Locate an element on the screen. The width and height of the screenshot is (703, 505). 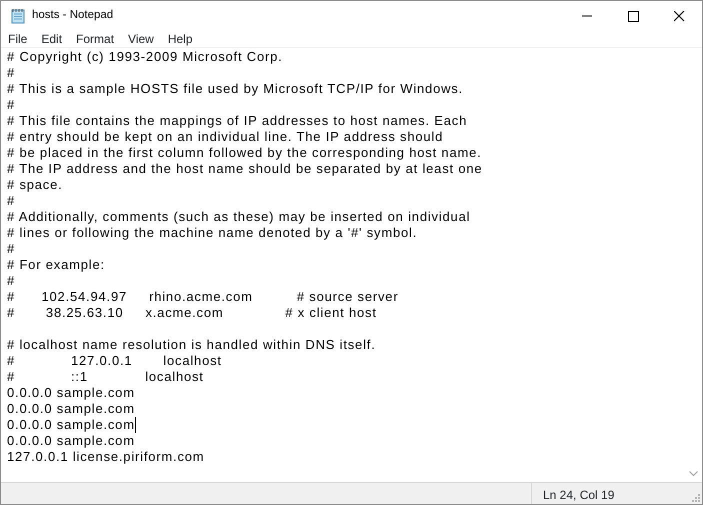
text-line: # For example: is located at coordinates (56, 265).